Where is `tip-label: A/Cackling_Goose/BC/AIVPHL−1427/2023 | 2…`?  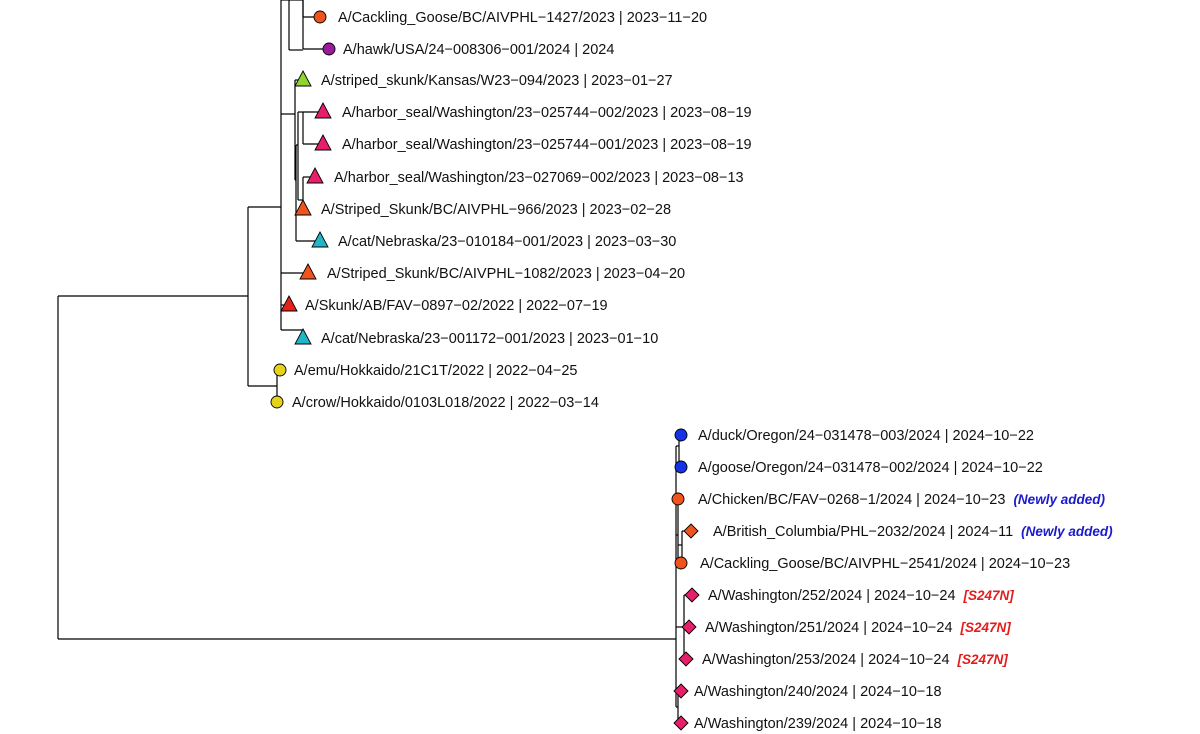 tip-label: A/Cackling_Goose/BC/AIVPHL−1427/2023 | 2… is located at coordinates (522, 18).